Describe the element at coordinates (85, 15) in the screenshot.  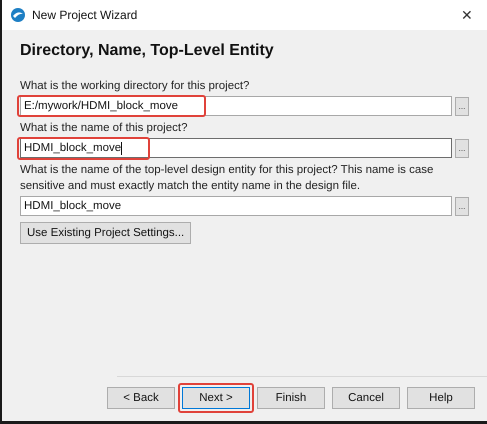
I see `window-title: New Project Wizard` at that location.